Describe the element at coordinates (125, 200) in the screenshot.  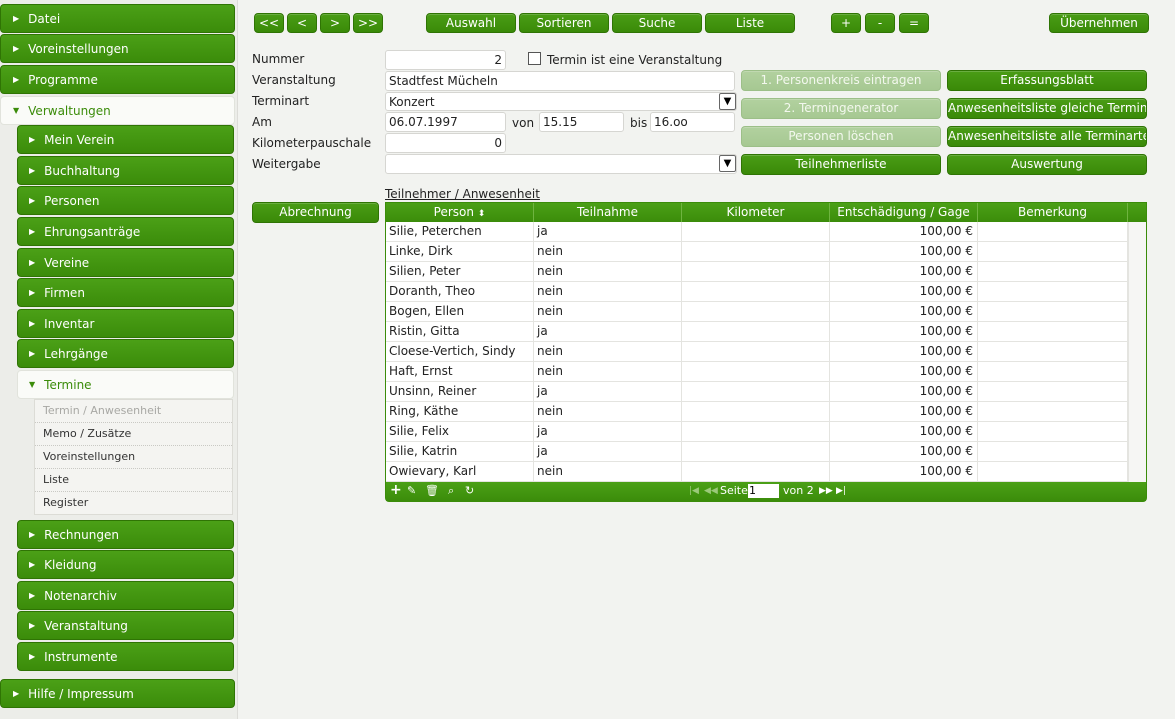
I see `nav-personen: ▶ Personen` at that location.